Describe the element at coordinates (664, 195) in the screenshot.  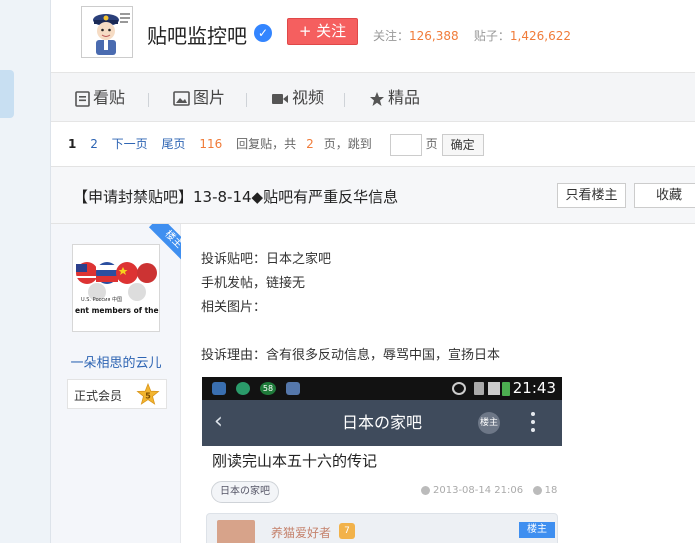
I see `favorite-button: 收藏` at that location.